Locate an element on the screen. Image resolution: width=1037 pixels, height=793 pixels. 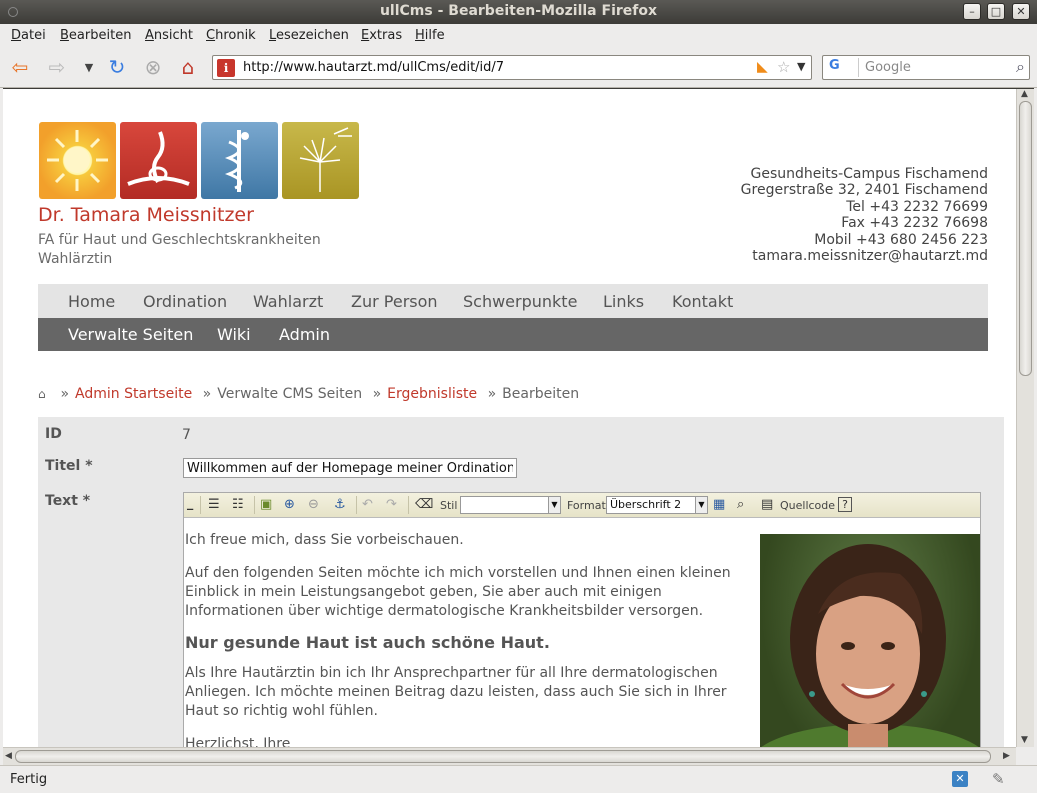
minimize-button: – is located at coordinates (972, 11).